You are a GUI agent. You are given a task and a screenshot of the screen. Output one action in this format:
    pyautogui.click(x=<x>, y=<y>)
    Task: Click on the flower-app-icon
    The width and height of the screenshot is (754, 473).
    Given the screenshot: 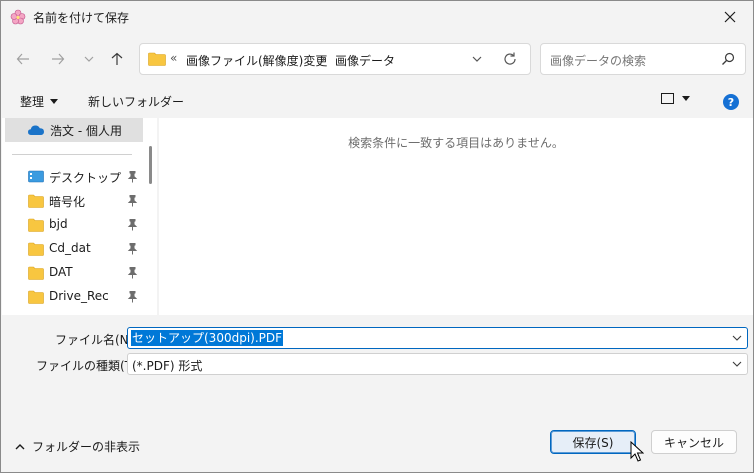 What is the action you would take?
    pyautogui.click(x=18, y=17)
    